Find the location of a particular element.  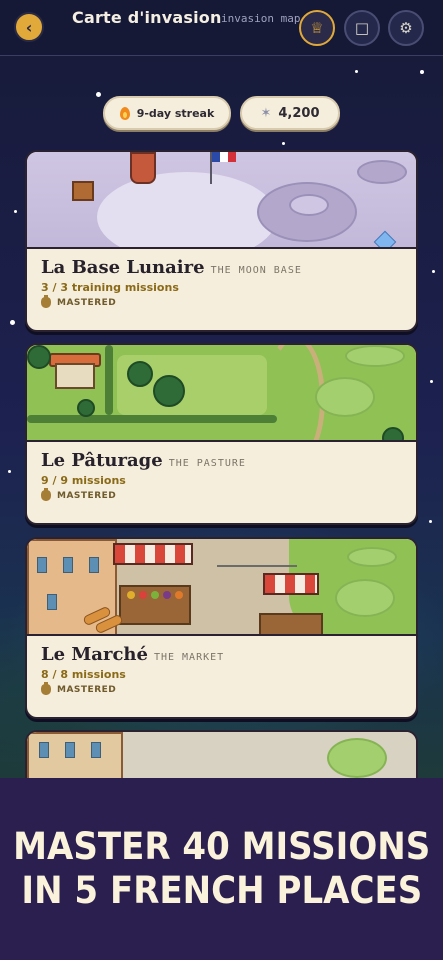

mission-progress: 8 / 8 missions is located at coordinates (83, 674).